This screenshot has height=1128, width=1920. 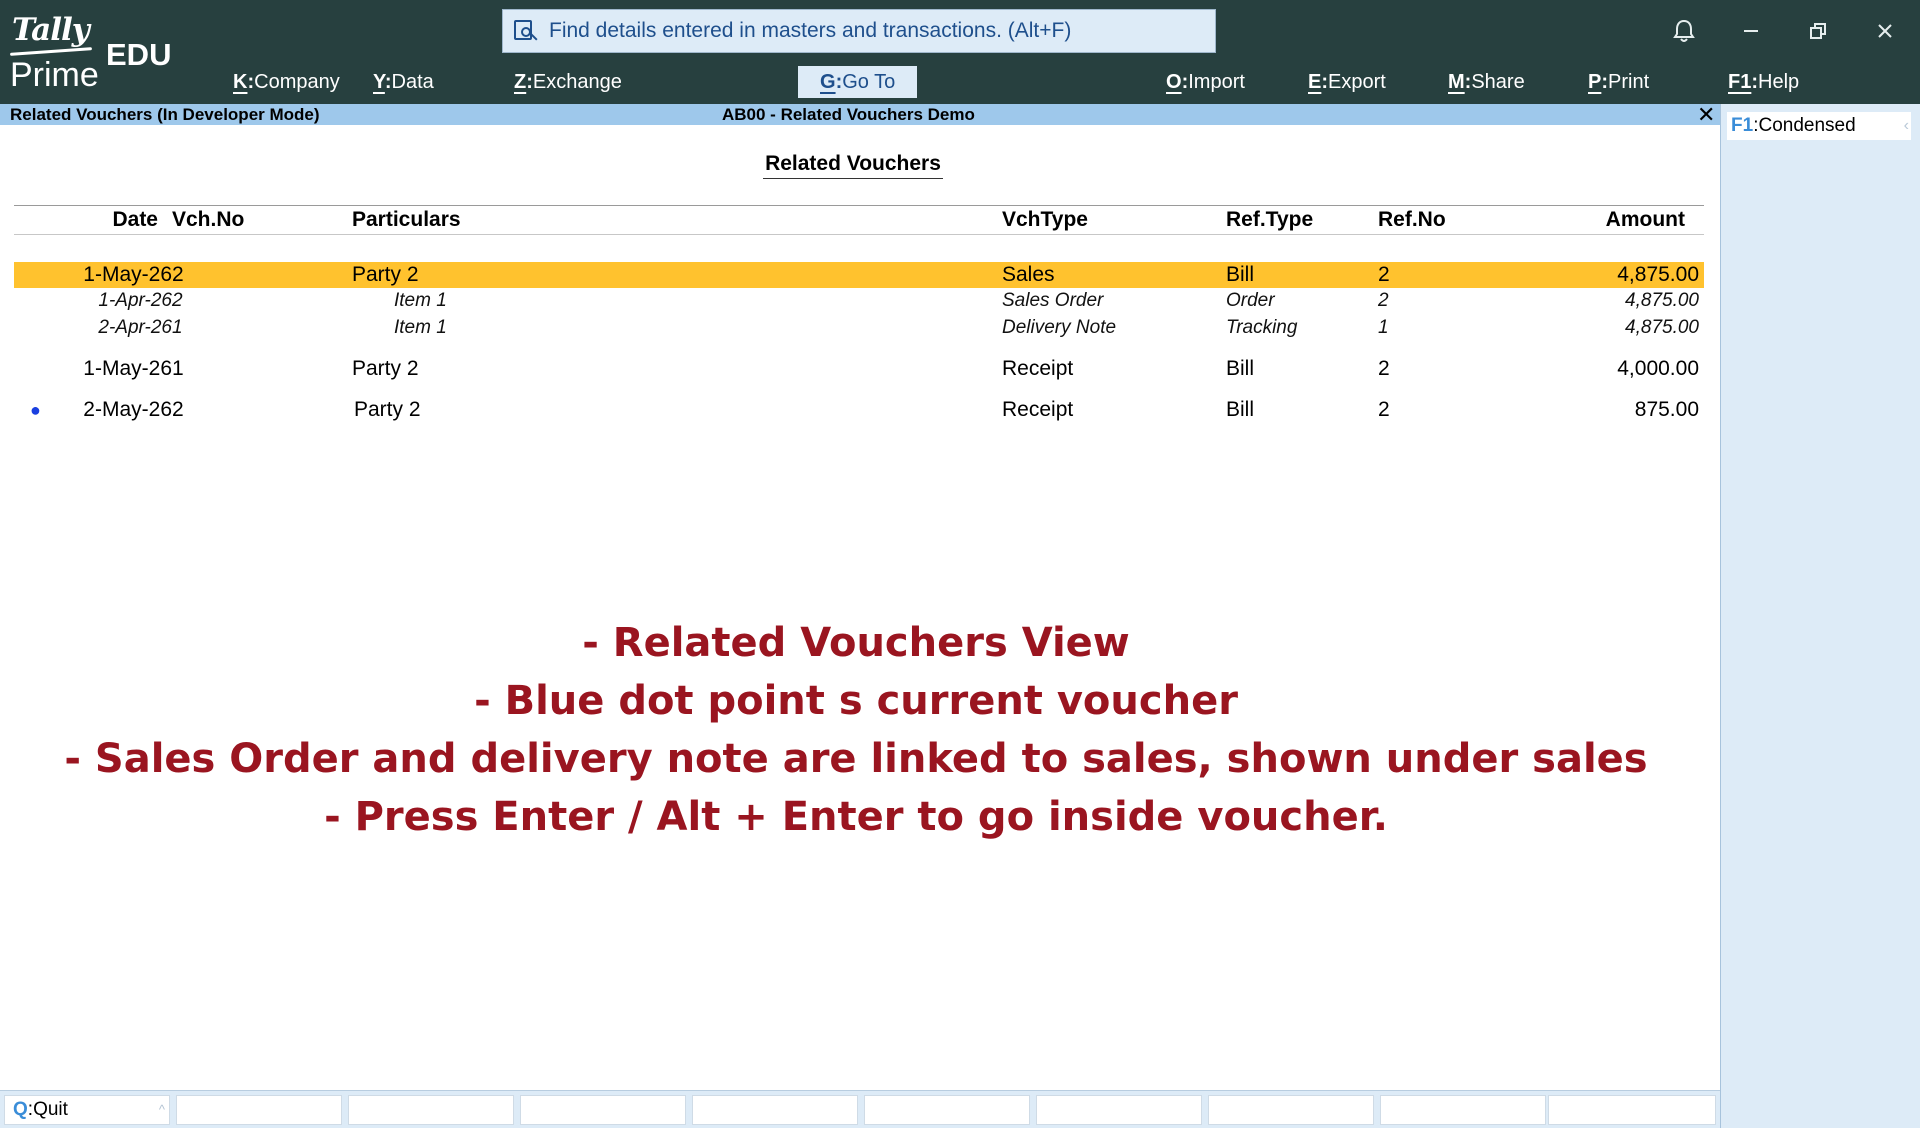 What do you see at coordinates (51, 51) in the screenshot?
I see `logo-swoosh` at bounding box center [51, 51].